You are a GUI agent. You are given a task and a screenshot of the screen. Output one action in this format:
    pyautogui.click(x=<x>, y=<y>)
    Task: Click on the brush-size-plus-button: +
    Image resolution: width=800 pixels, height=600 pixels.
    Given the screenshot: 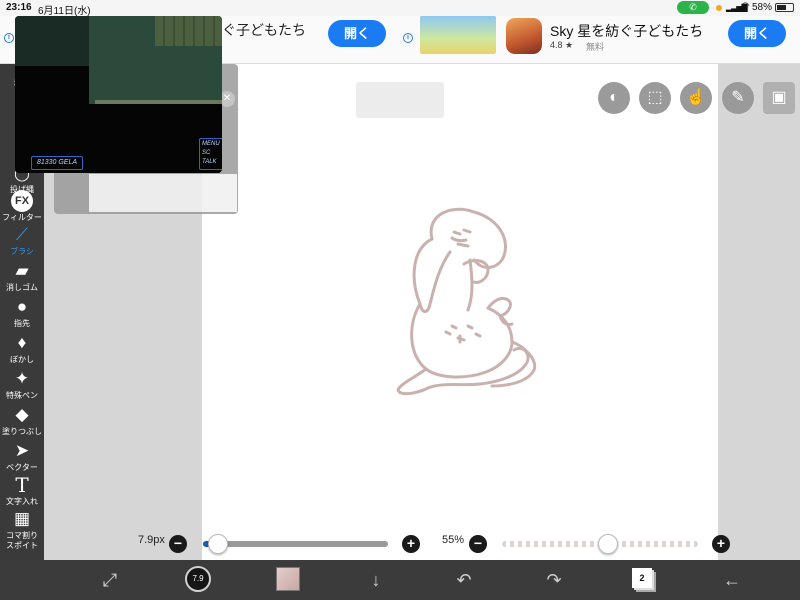 What is the action you would take?
    pyautogui.click(x=411, y=544)
    